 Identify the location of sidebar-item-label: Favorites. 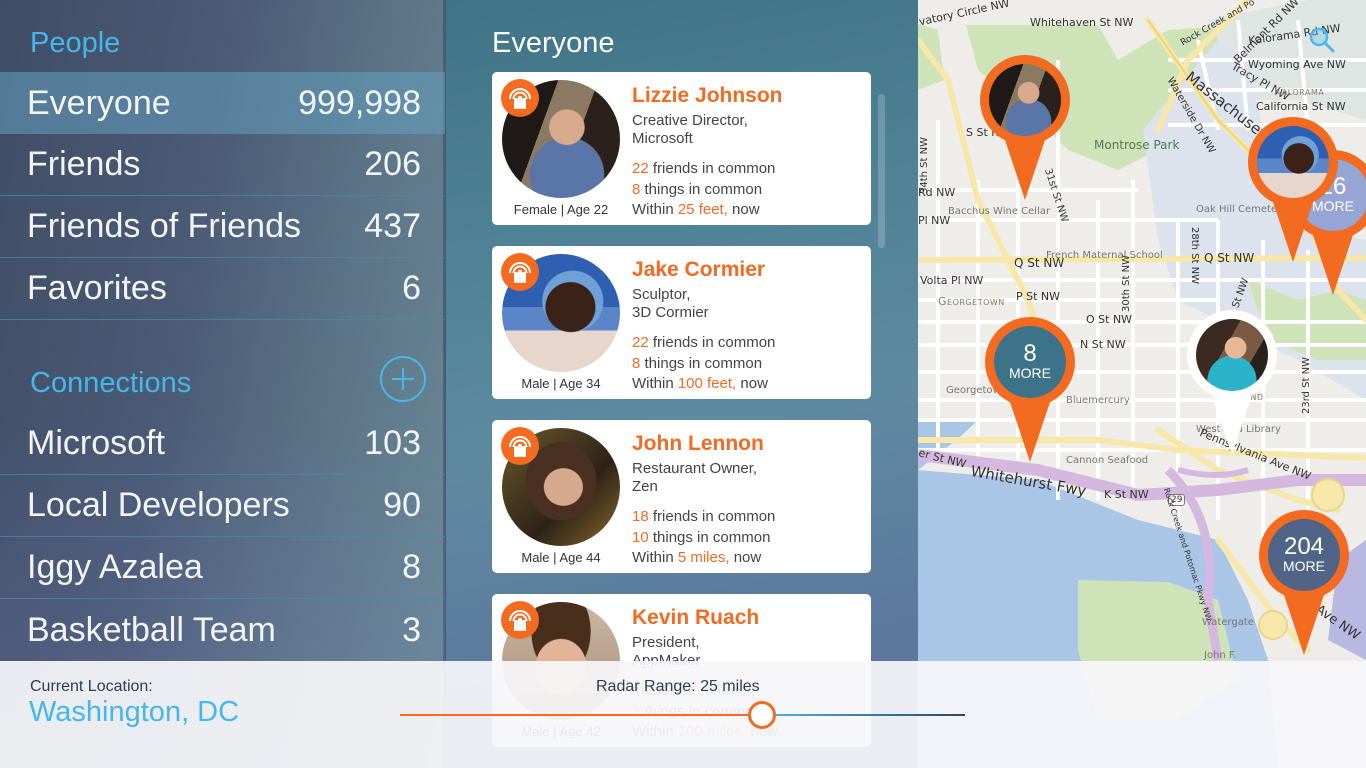
(97, 288).